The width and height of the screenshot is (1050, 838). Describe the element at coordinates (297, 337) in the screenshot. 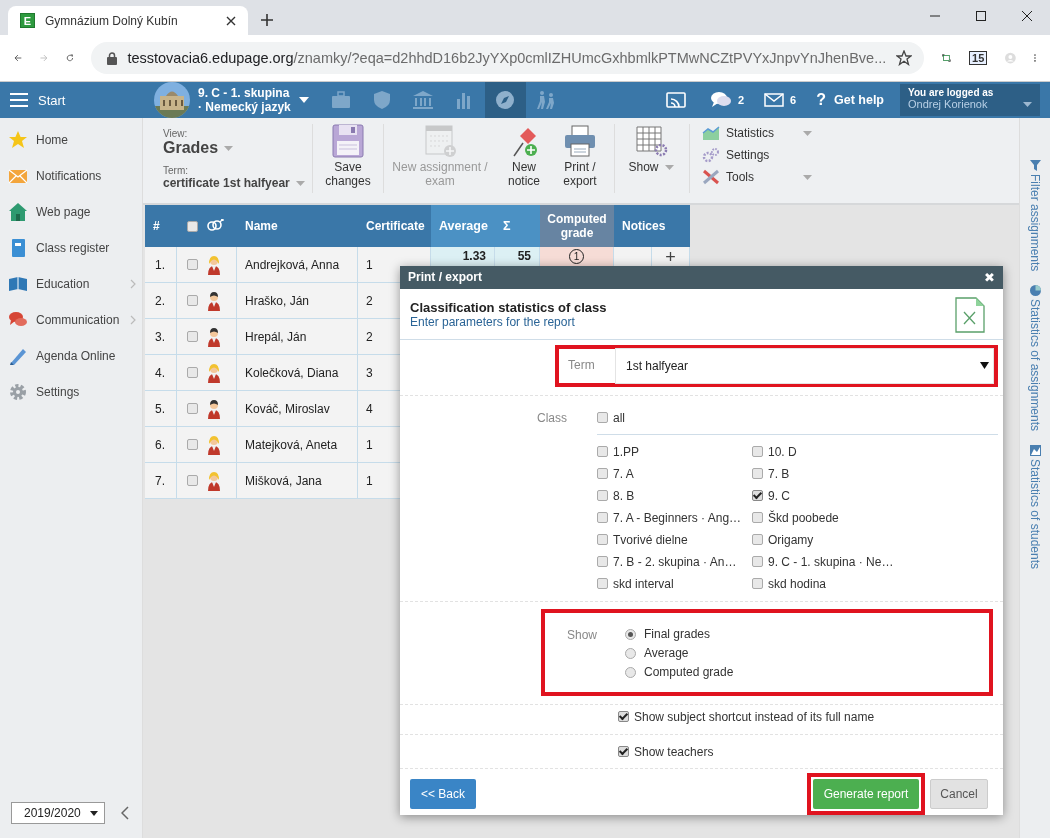

I see `student-name: Hrepál, Ján` at that location.